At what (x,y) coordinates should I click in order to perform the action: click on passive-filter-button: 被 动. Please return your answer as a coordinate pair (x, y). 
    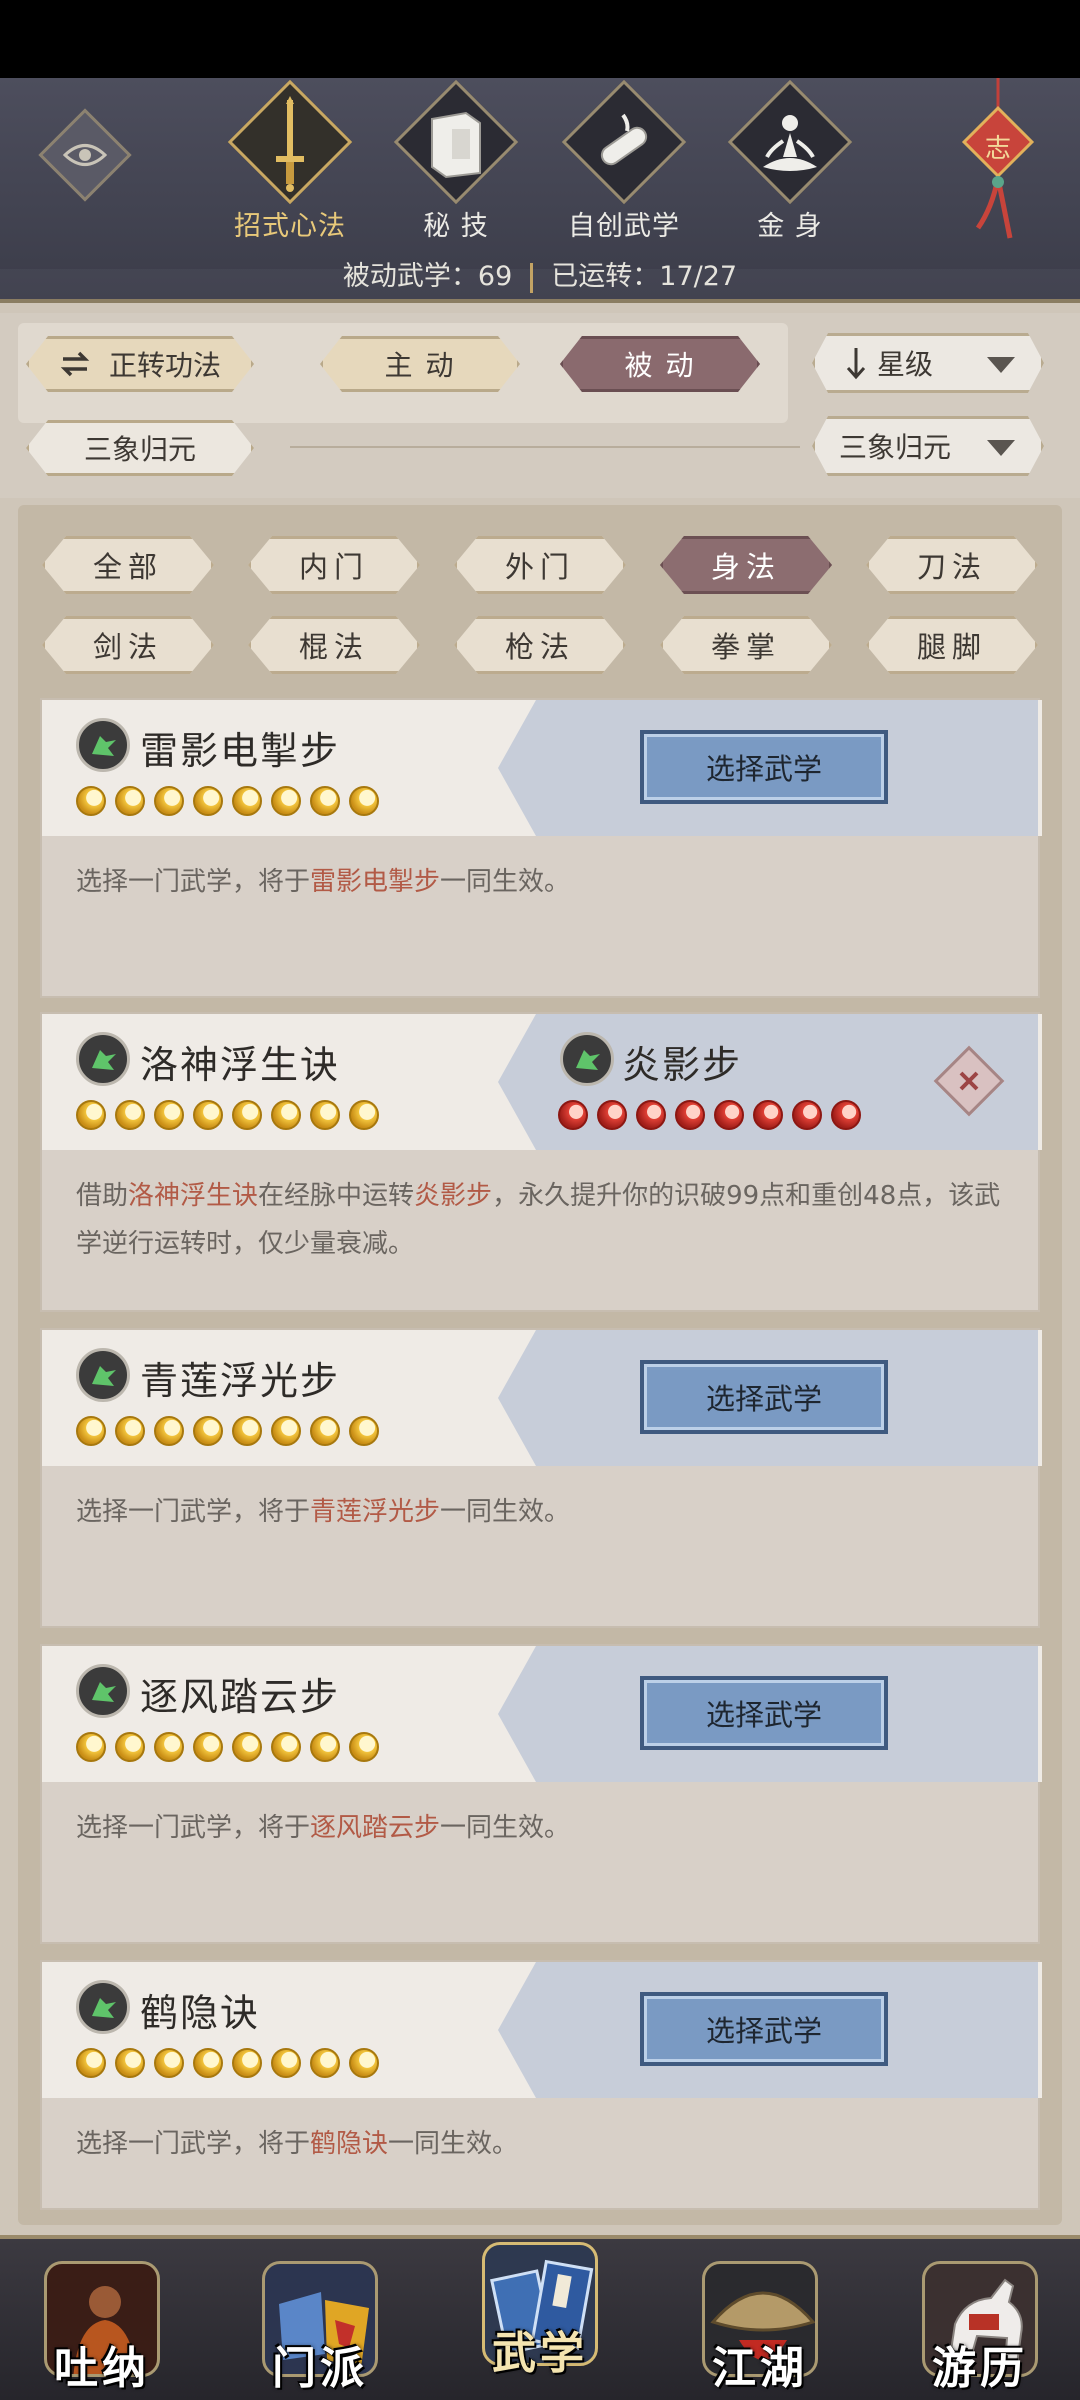
    Looking at the image, I should click on (660, 364).